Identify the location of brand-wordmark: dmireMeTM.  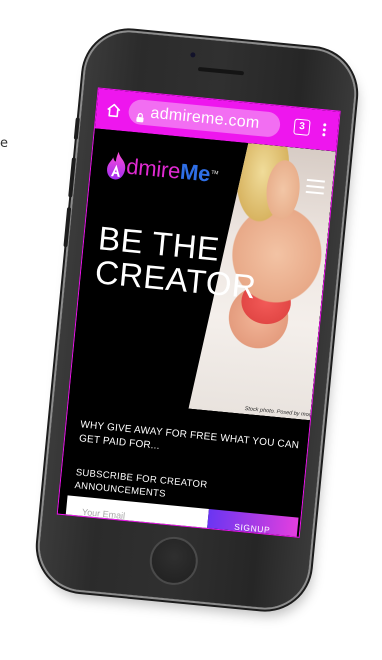
(172, 171).